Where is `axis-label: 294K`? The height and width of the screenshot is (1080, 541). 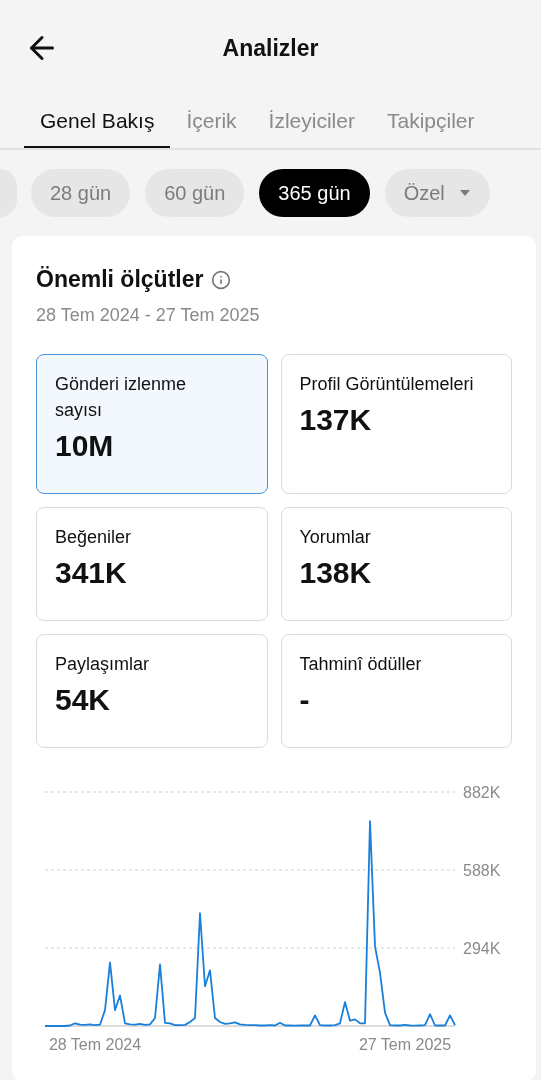 axis-label: 294K is located at coordinates (482, 948).